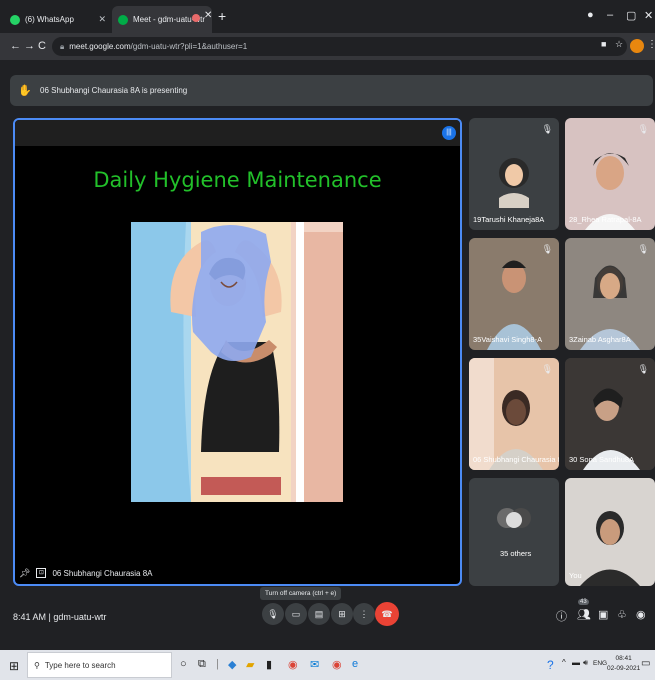 The width and height of the screenshot is (655, 680). I want to click on reload-icon: C, so click(42, 46).